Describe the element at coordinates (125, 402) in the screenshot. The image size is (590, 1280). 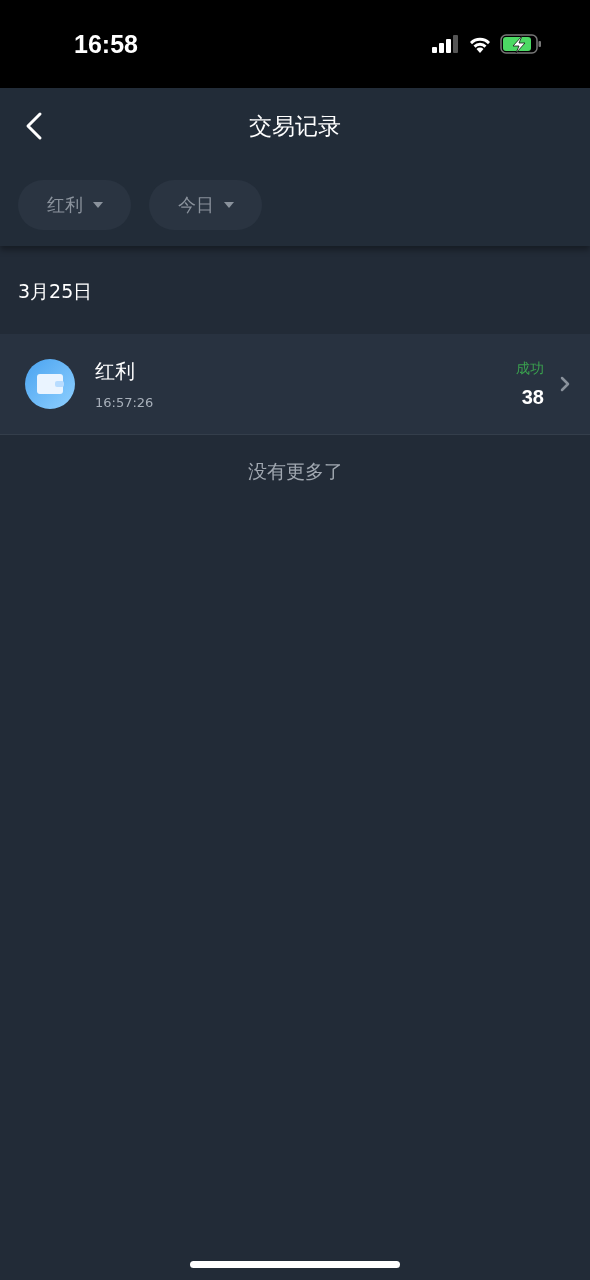
I see `transaction-time: 16:57:26` at that location.